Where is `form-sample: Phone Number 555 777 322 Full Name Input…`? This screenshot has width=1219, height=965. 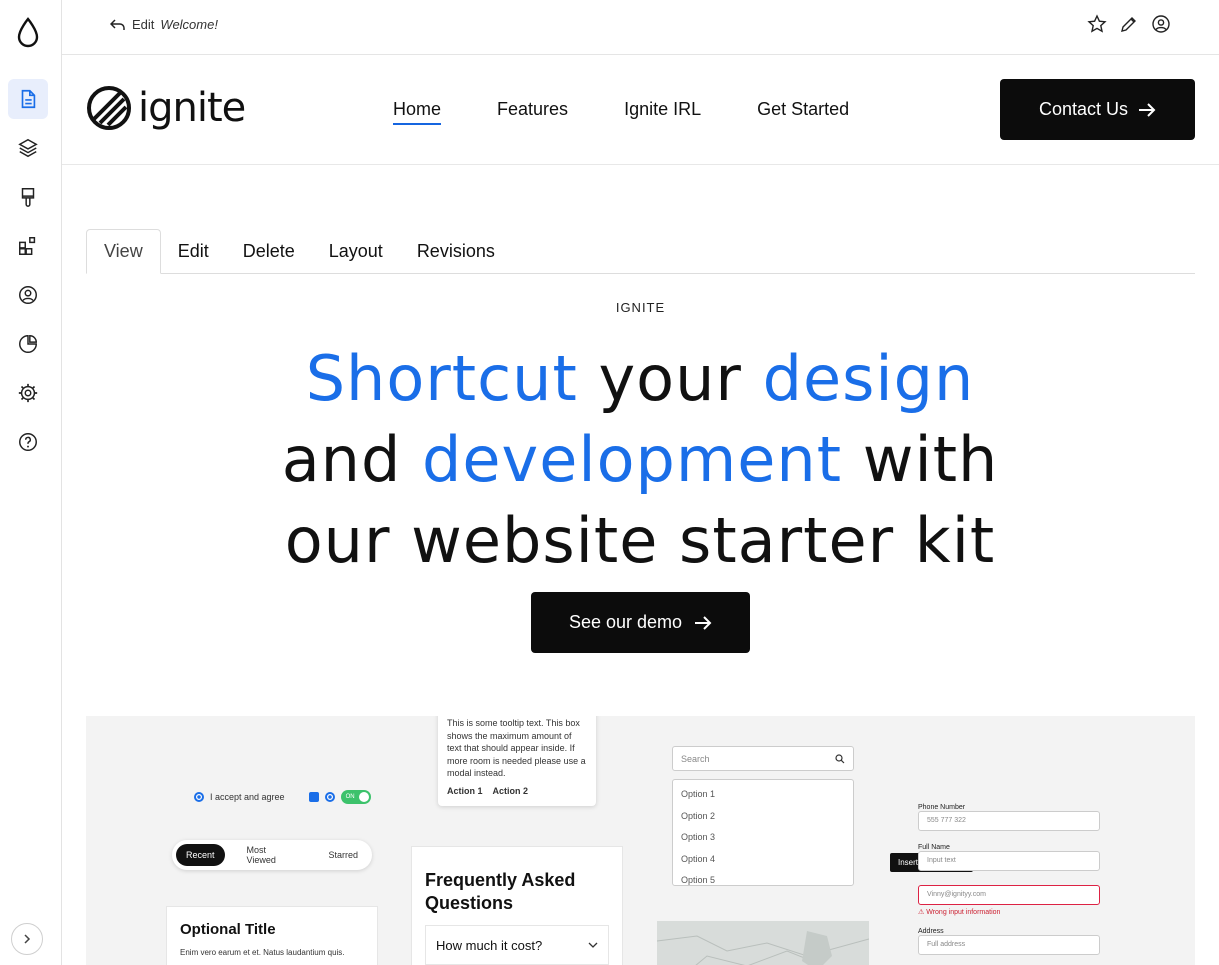 form-sample: Phone Number 555 777 322 Full Name Input… is located at coordinates (1009, 877).